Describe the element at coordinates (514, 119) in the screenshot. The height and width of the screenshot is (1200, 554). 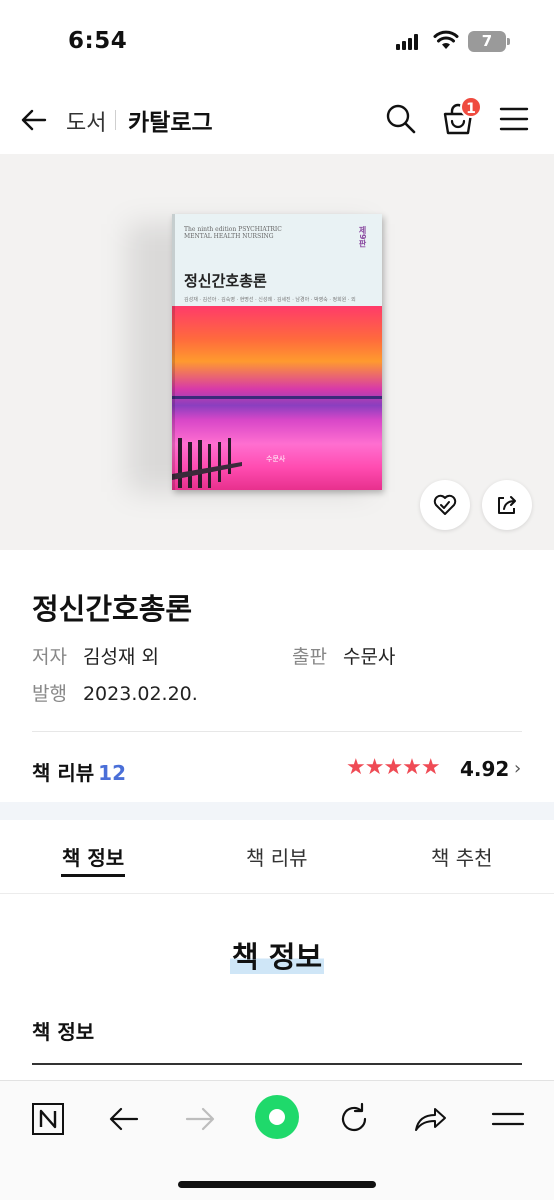
I see `hamburger-menu-icon` at that location.